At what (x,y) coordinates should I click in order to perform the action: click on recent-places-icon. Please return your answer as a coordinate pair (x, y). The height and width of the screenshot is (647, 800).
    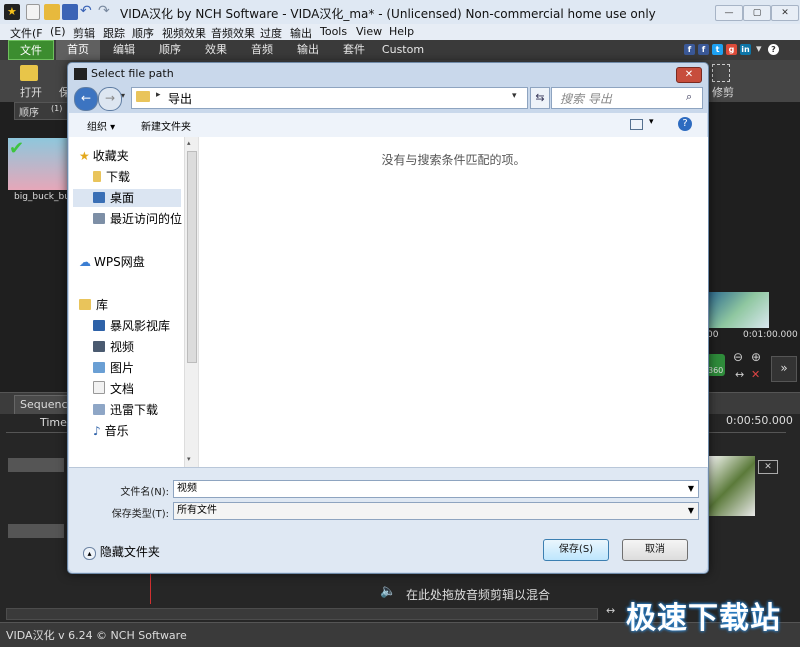
    Looking at the image, I should click on (99, 218).